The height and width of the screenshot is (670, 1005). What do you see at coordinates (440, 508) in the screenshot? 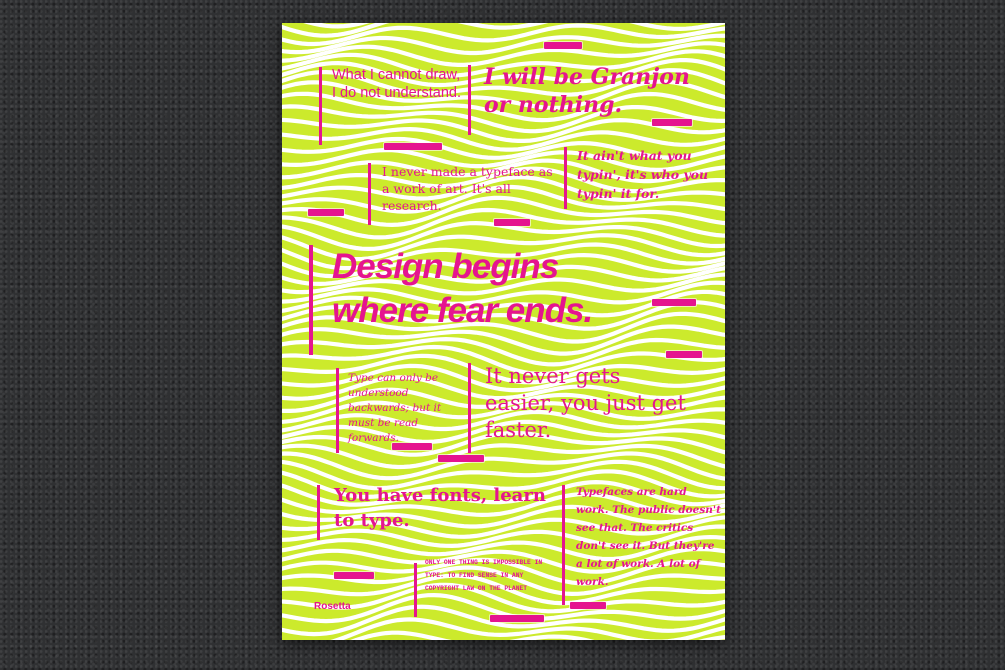
I see `quote-8: You have fonts, learn to type.` at bounding box center [440, 508].